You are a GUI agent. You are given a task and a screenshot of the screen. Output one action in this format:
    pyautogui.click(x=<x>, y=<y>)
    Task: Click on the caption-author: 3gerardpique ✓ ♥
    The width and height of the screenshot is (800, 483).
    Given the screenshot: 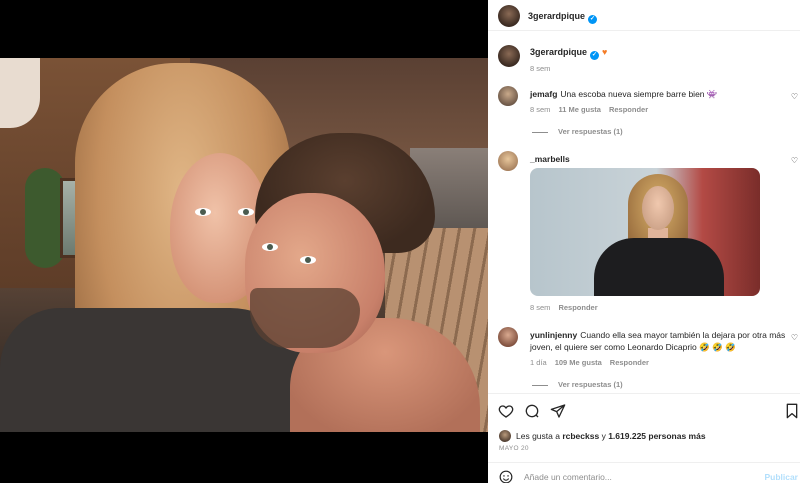 What is the action you would take?
    pyautogui.click(x=568, y=53)
    